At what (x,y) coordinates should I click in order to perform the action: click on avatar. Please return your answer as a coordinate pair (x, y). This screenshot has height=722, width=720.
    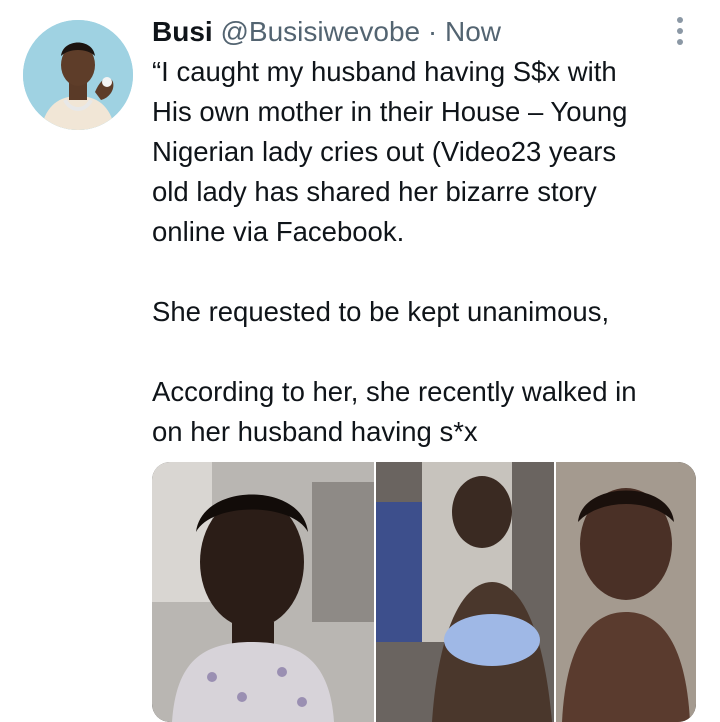
    Looking at the image, I should click on (78, 75).